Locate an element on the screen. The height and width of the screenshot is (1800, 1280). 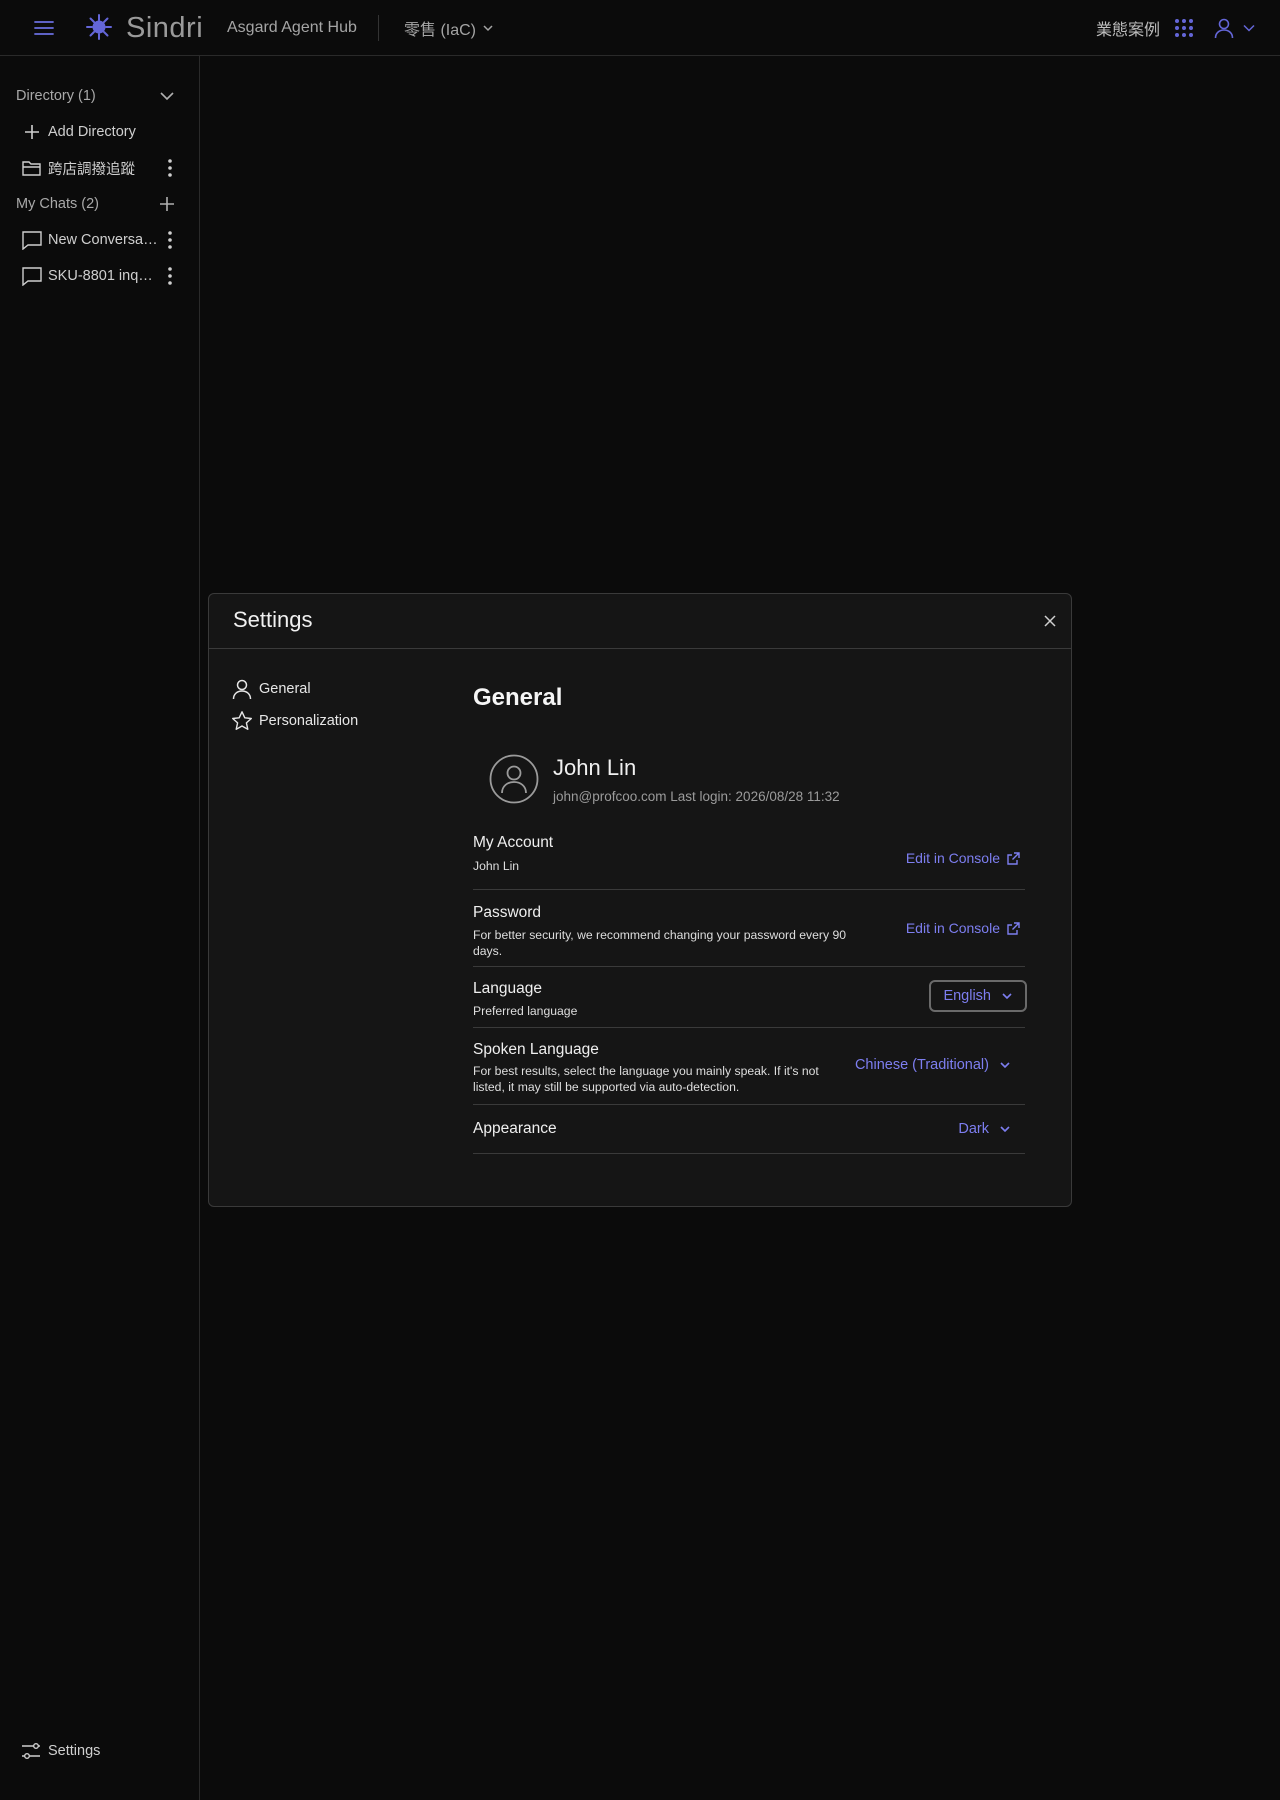
menu-icon is located at coordinates (44, 28).